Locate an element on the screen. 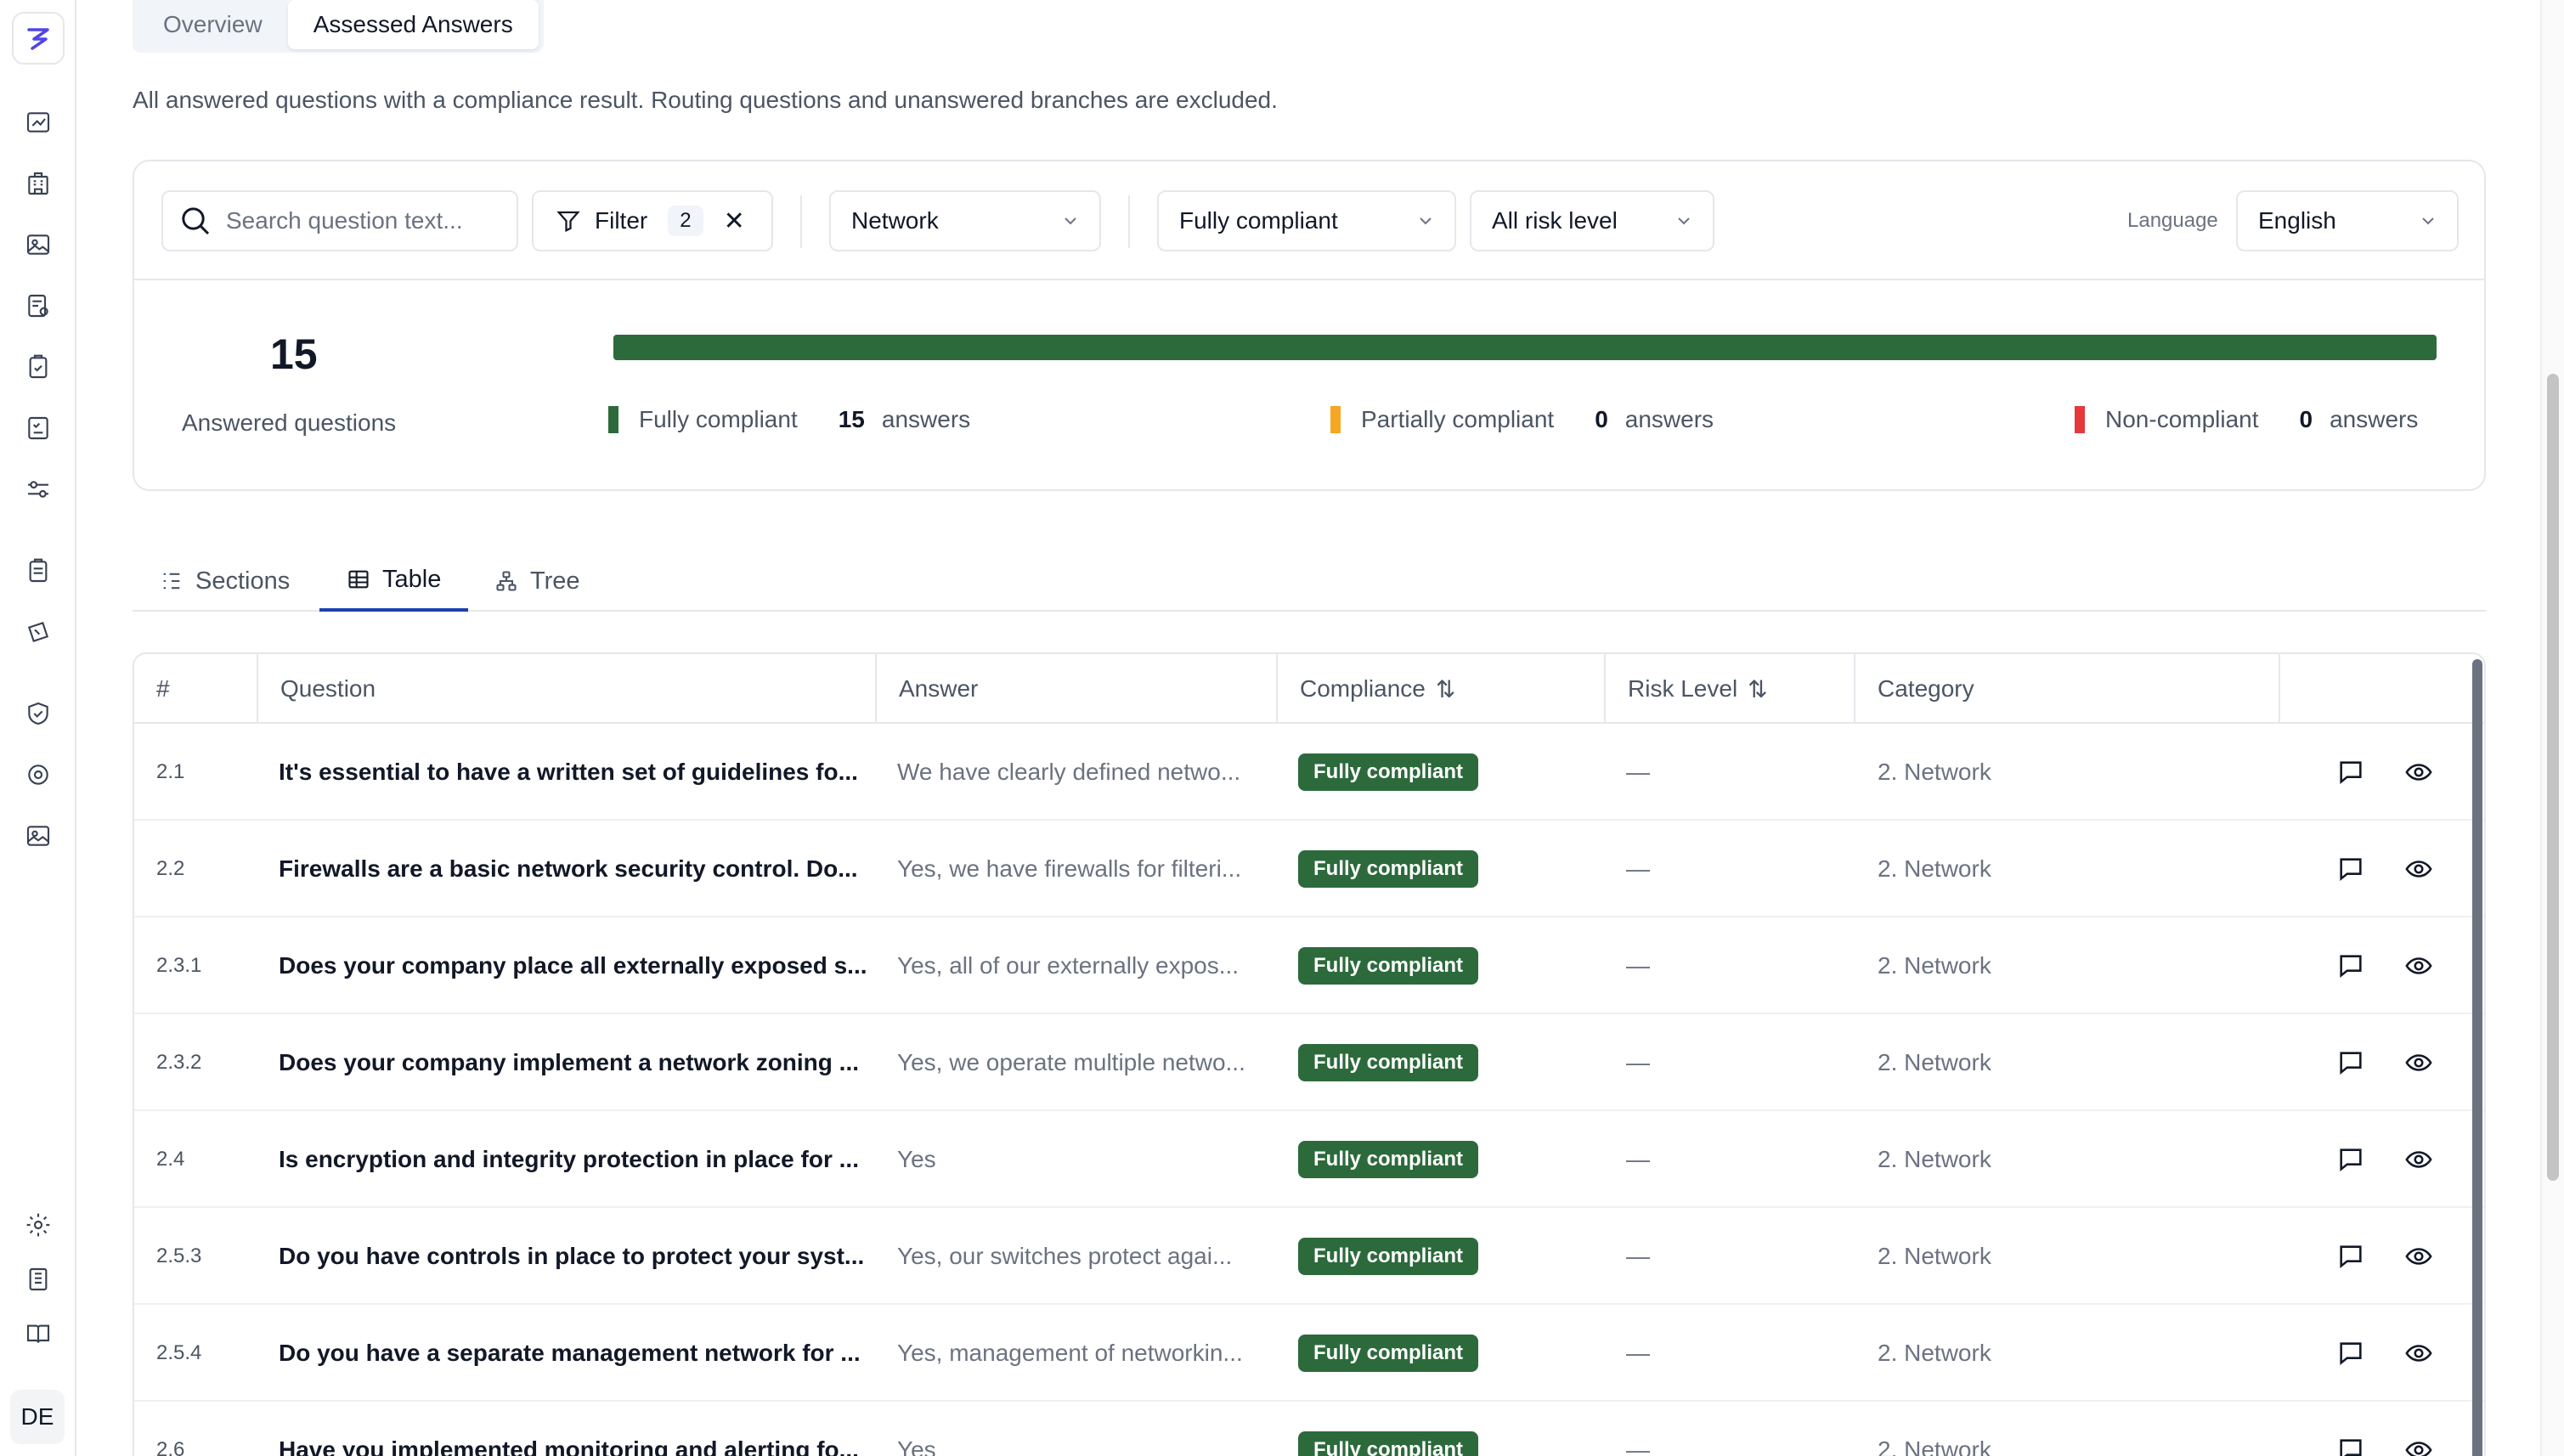 The height and width of the screenshot is (1456, 2564). book-open-icon is located at coordinates (38, 1334).